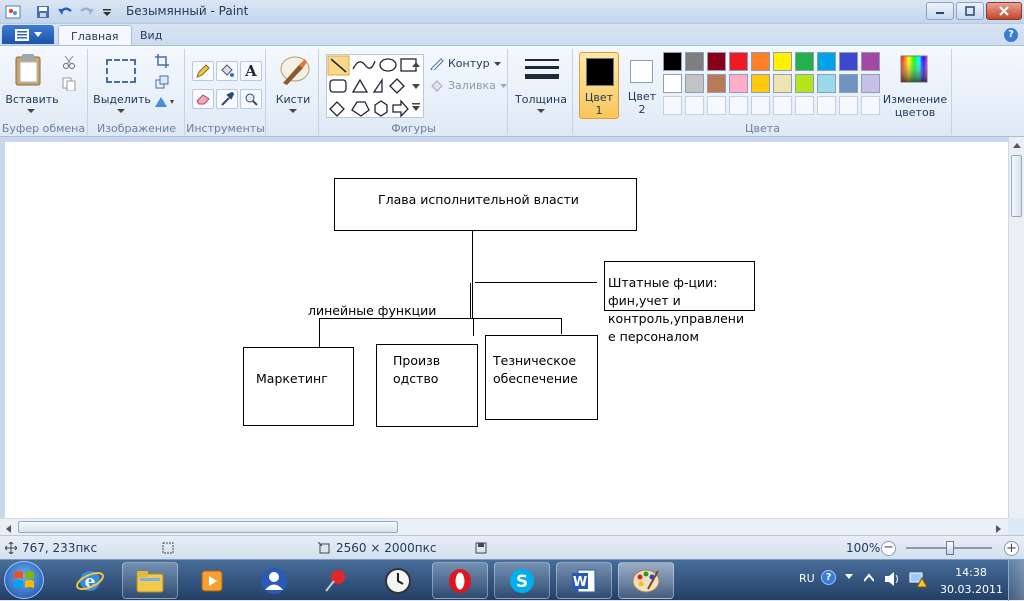 The image size is (1024, 601). I want to click on taskbar-ie: e, so click(90, 580).